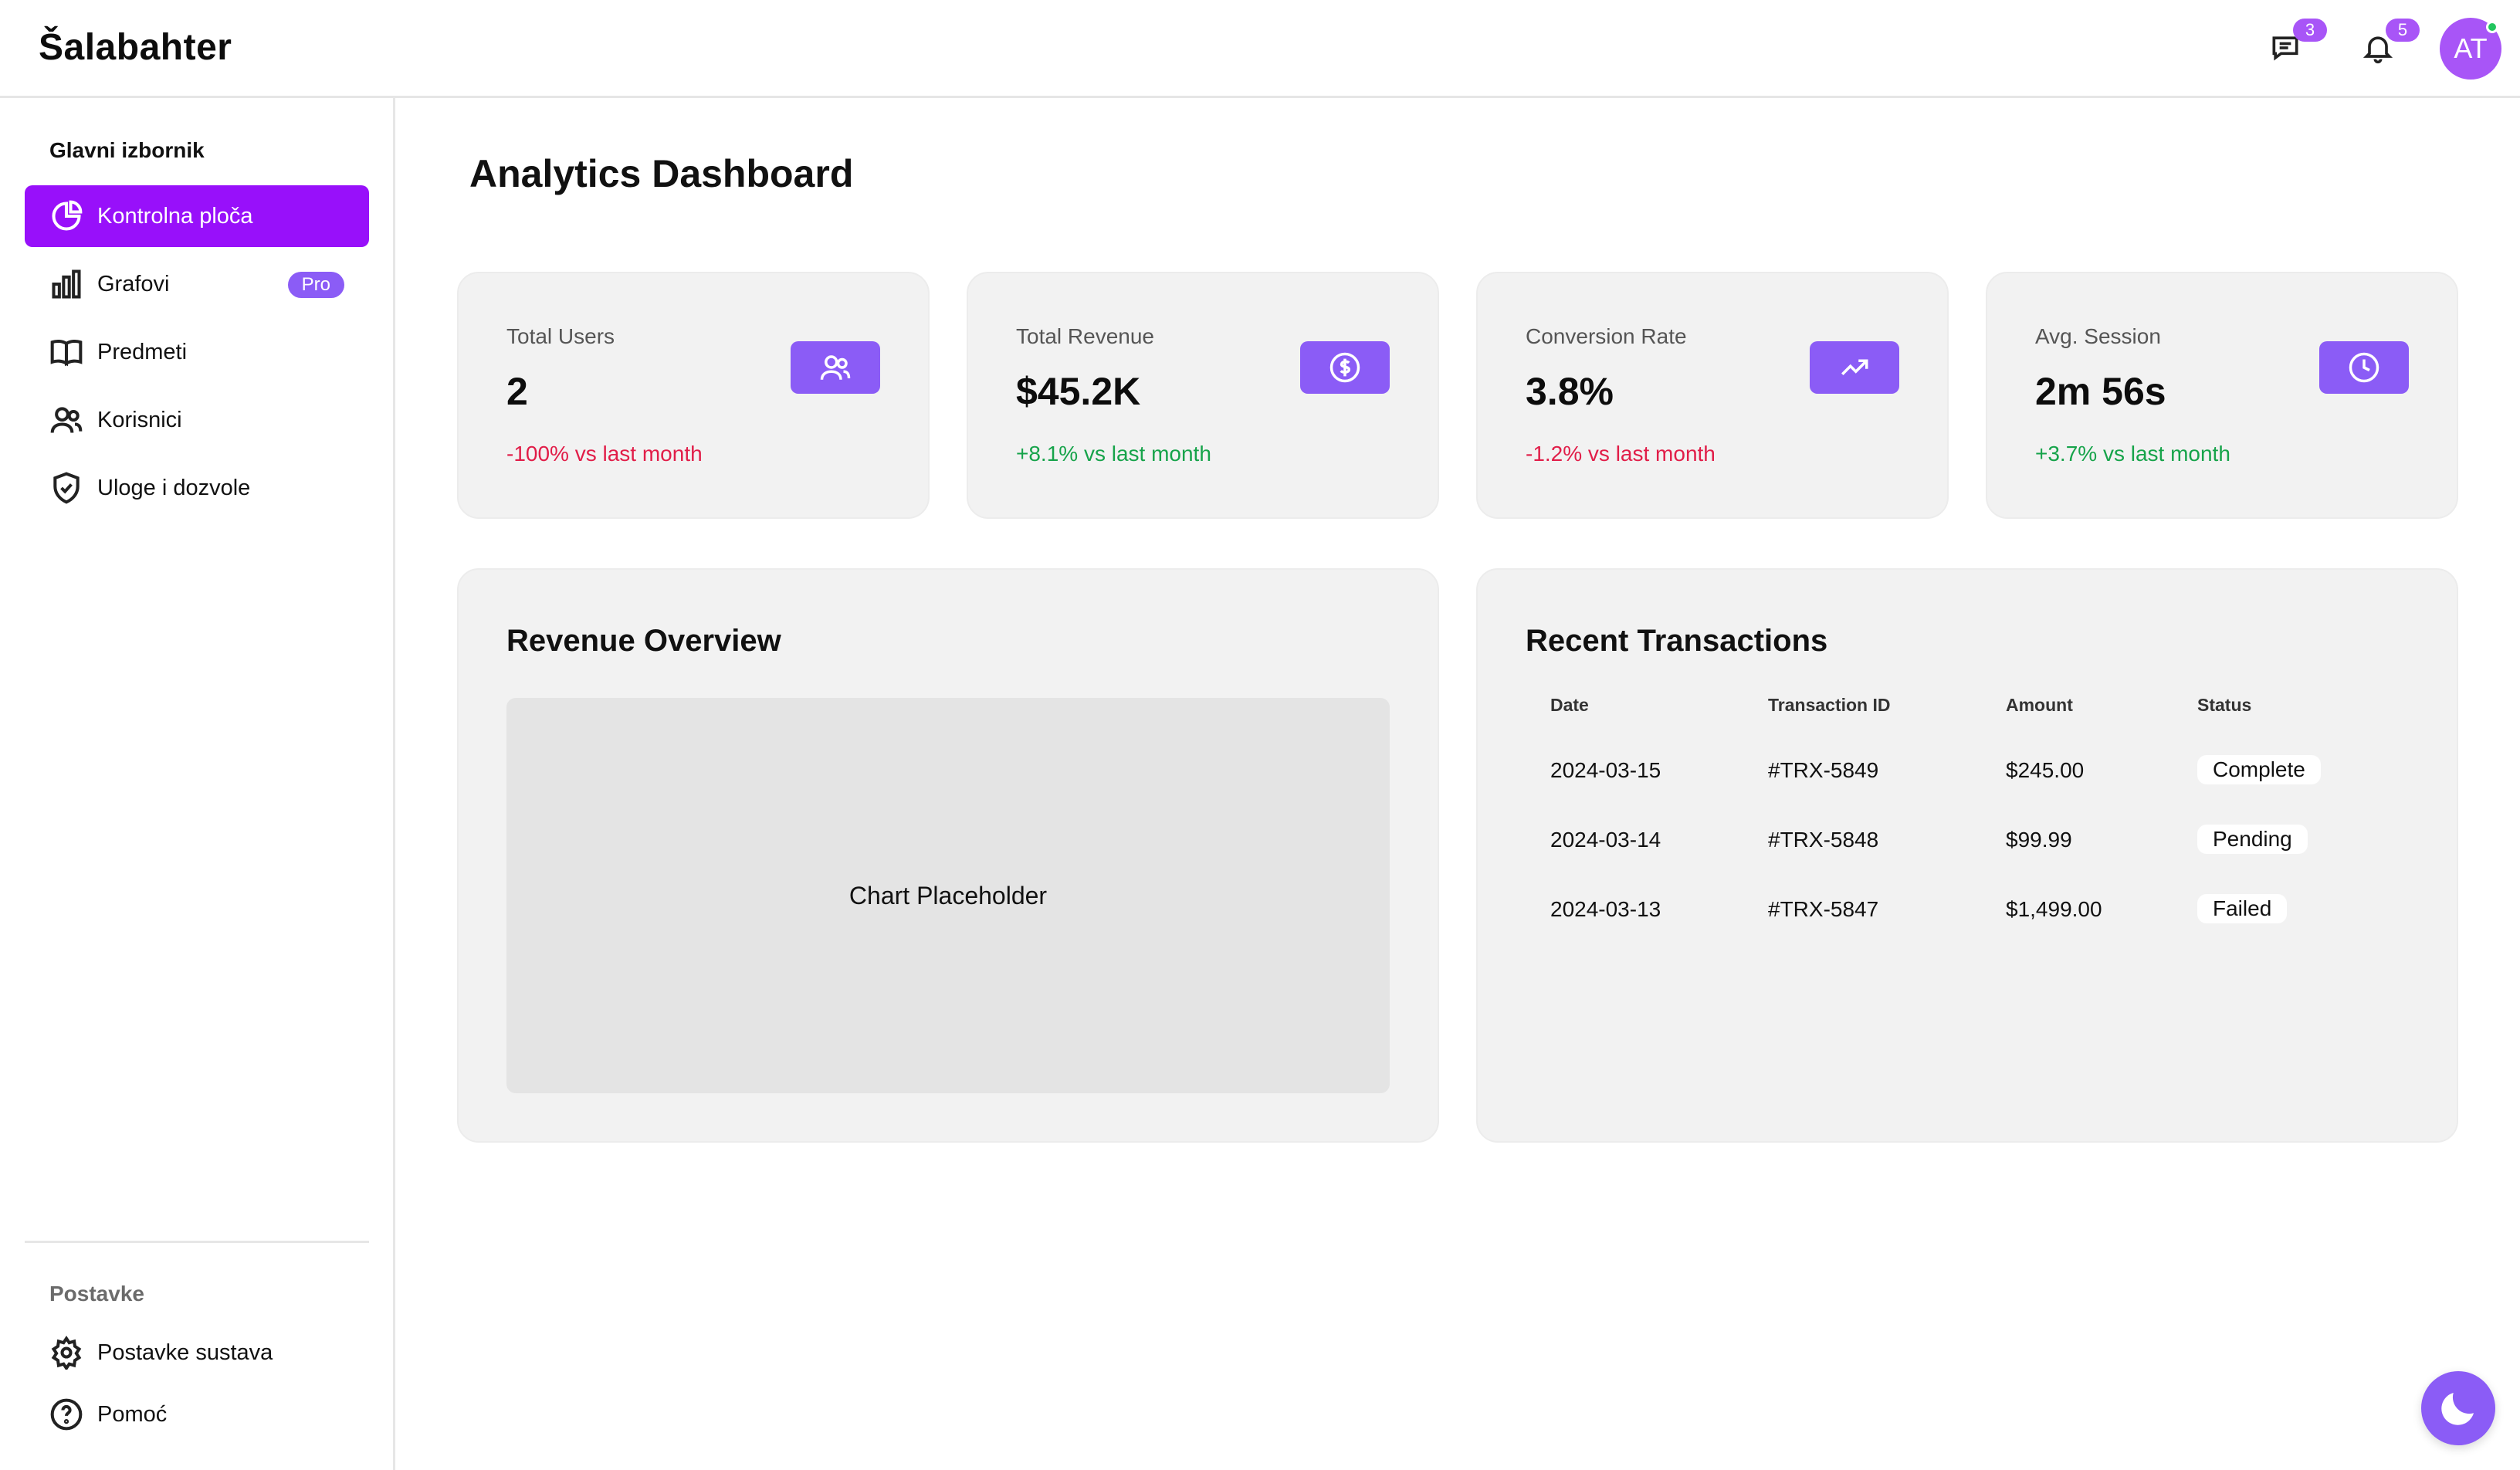 This screenshot has height=1470, width=2520. Describe the element at coordinates (2243, 909) in the screenshot. I see `status-badge: Failed` at that location.